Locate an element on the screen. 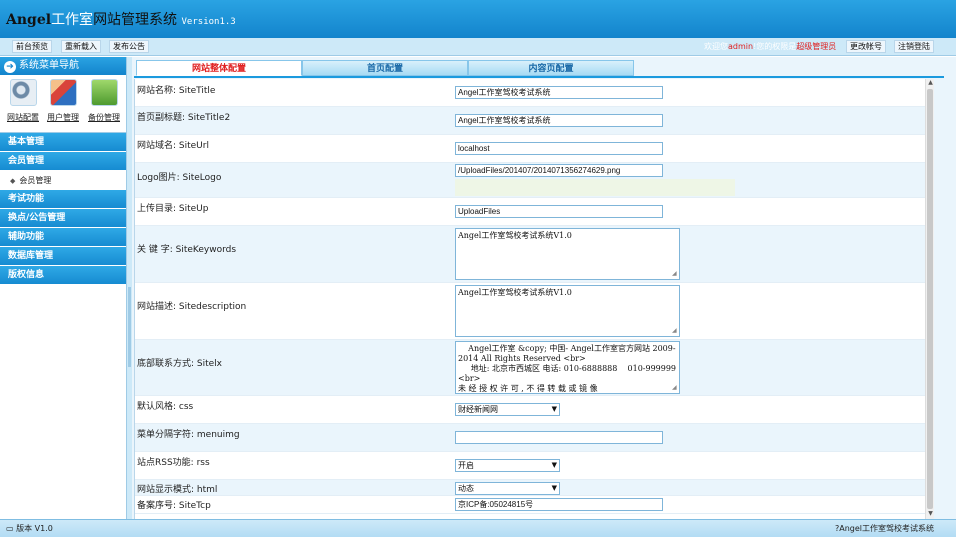 The image size is (956, 537). scroll-thumb is located at coordinates (930, 299).